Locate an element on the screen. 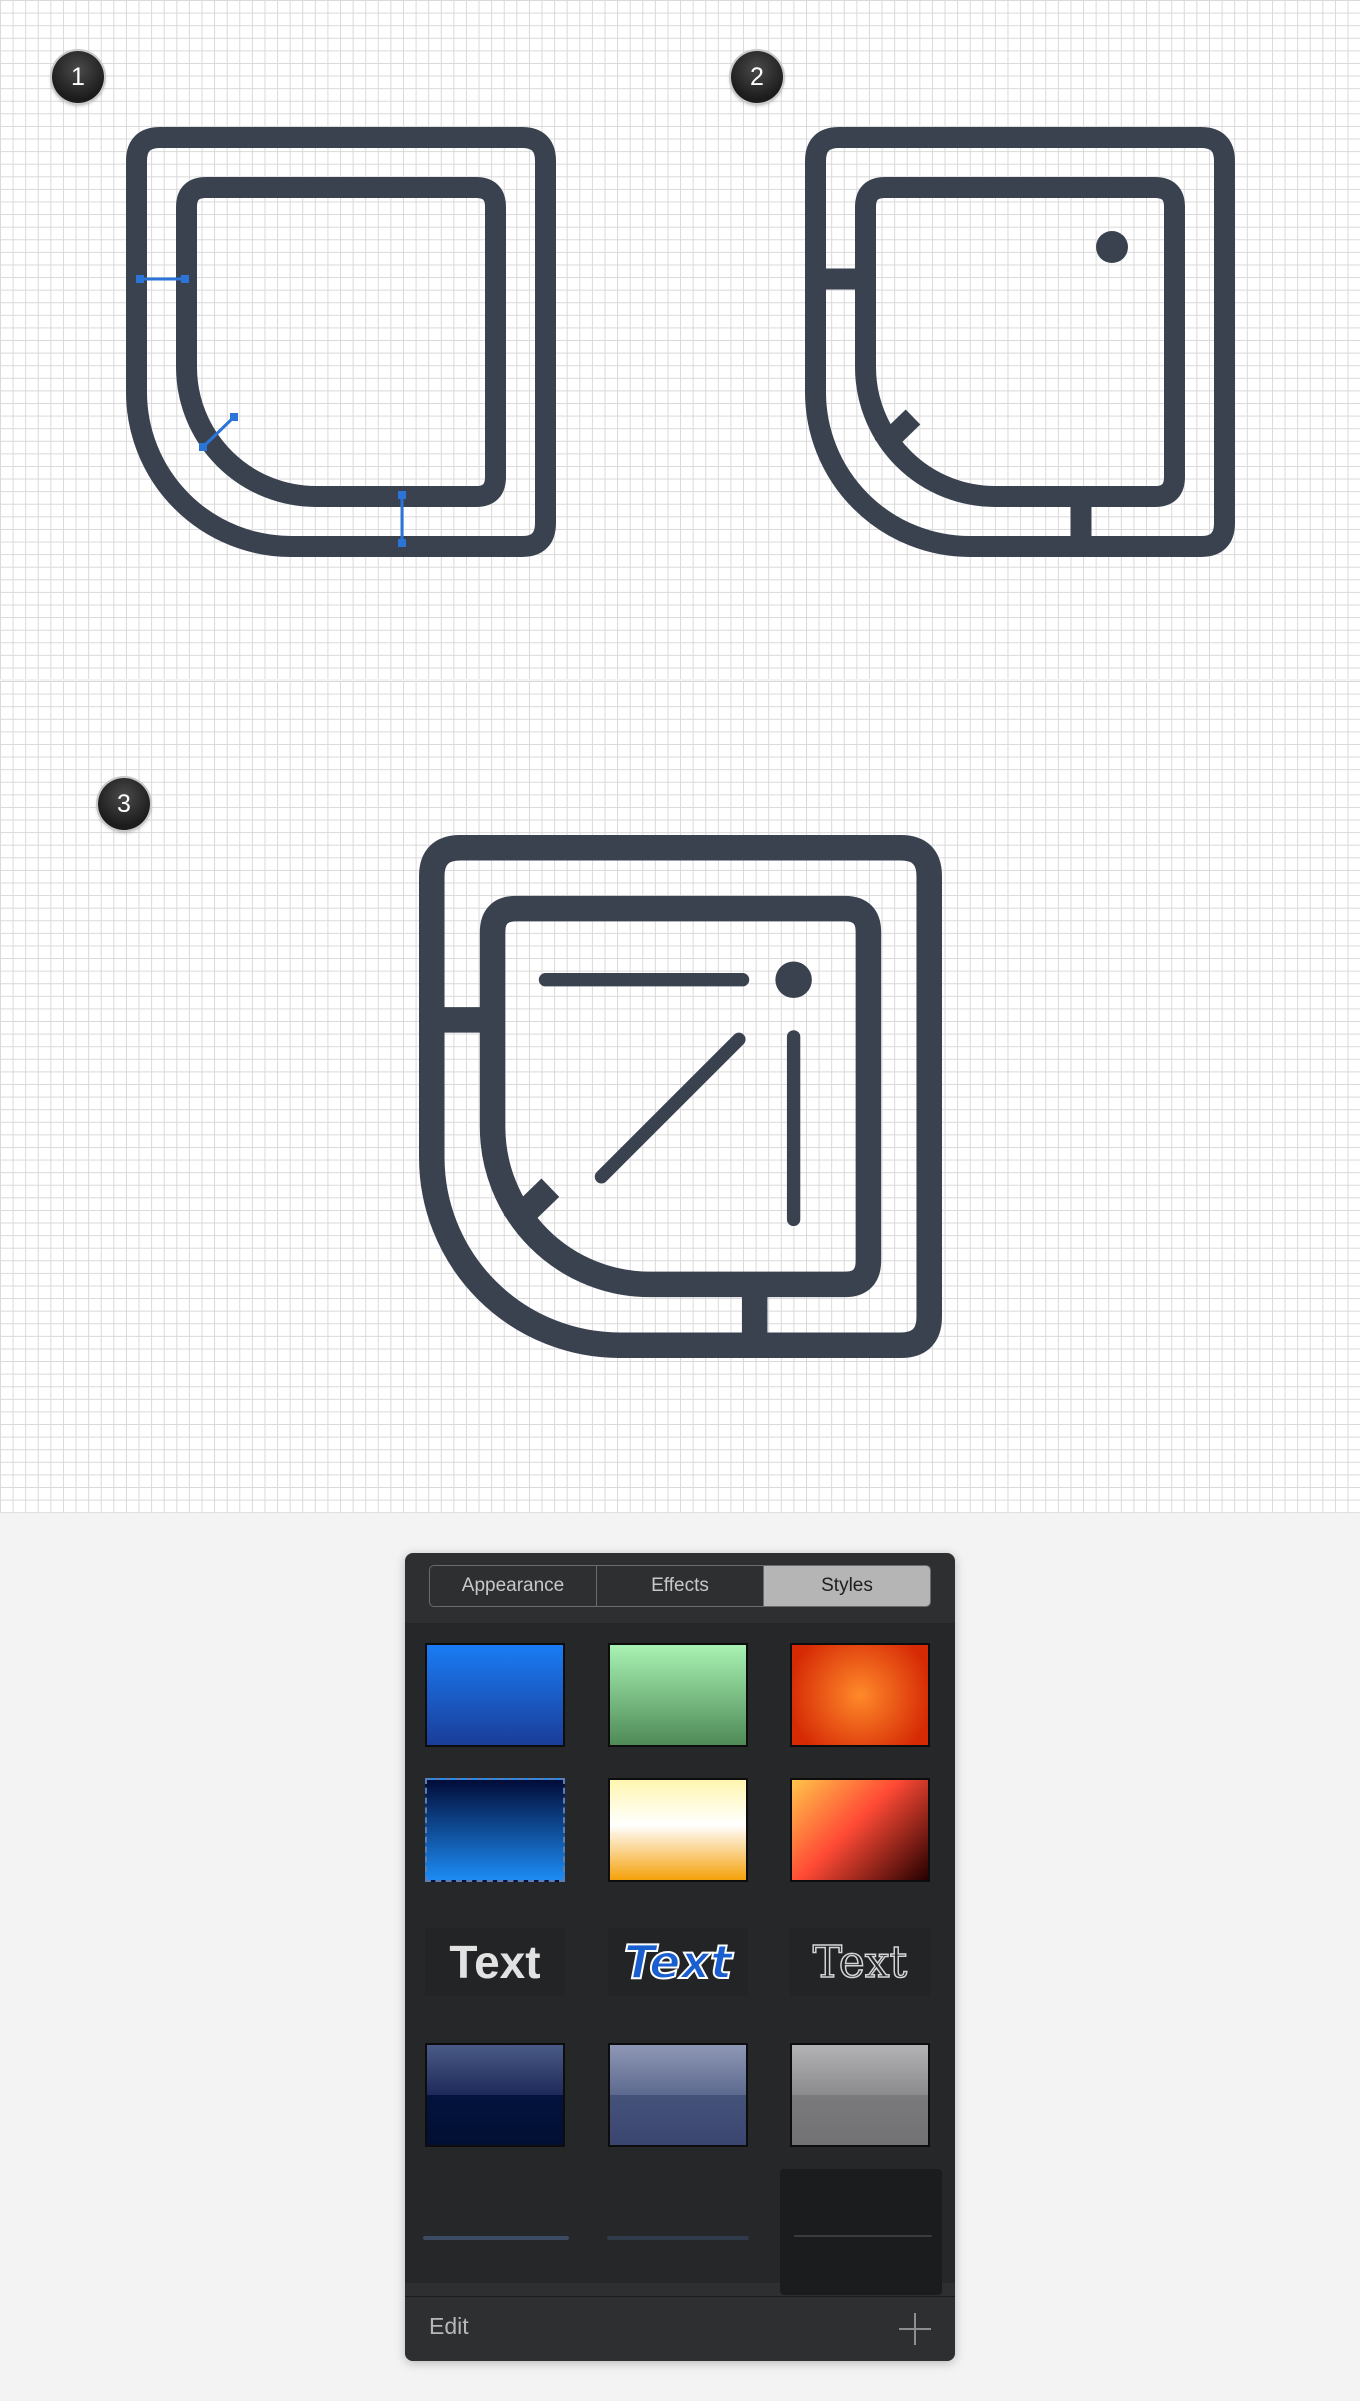  step-badge-3: 3 is located at coordinates (124, 804).